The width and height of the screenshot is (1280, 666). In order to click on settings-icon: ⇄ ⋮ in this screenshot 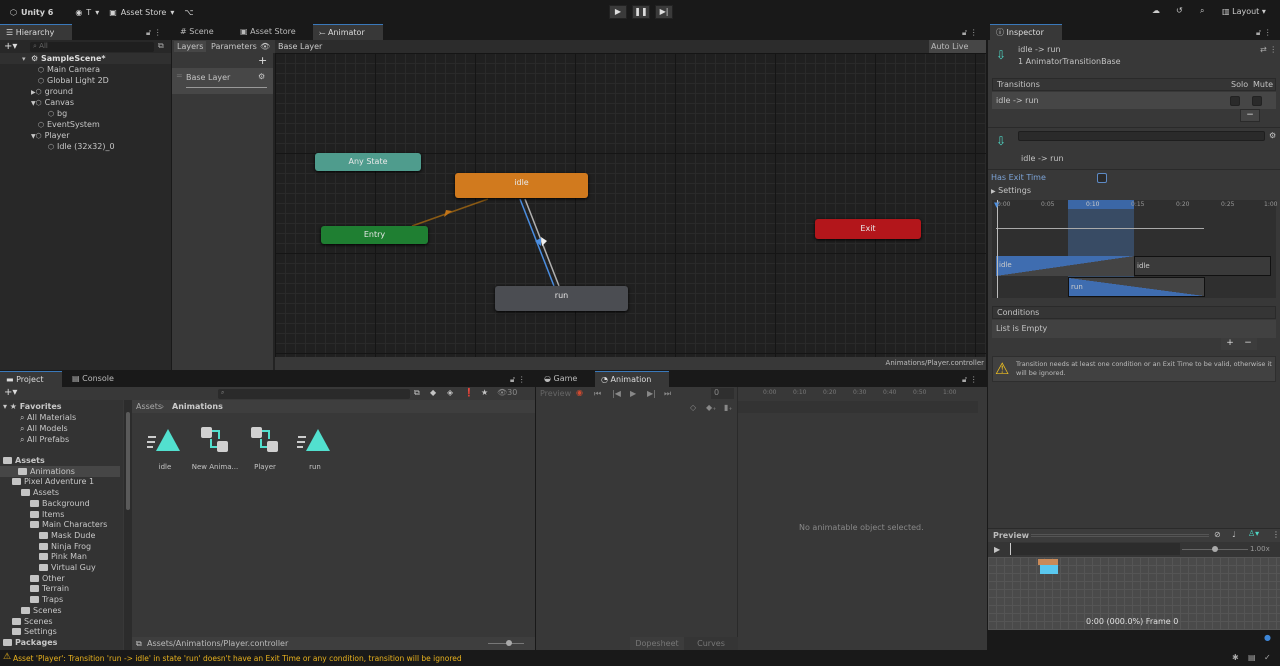, I will do `click(1268, 49)`.